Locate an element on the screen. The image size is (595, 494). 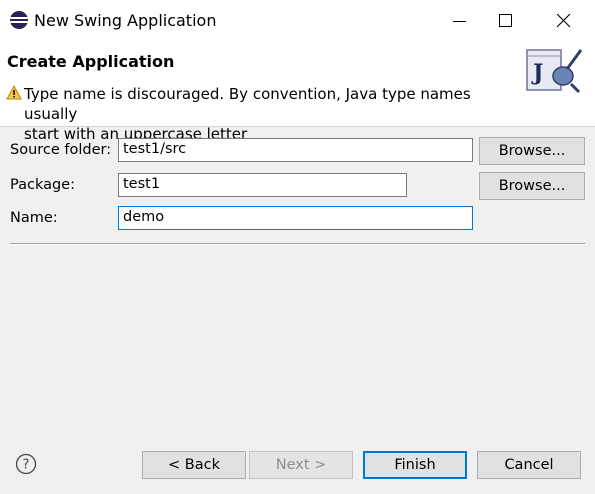
finish-button: Finish is located at coordinates (415, 465).